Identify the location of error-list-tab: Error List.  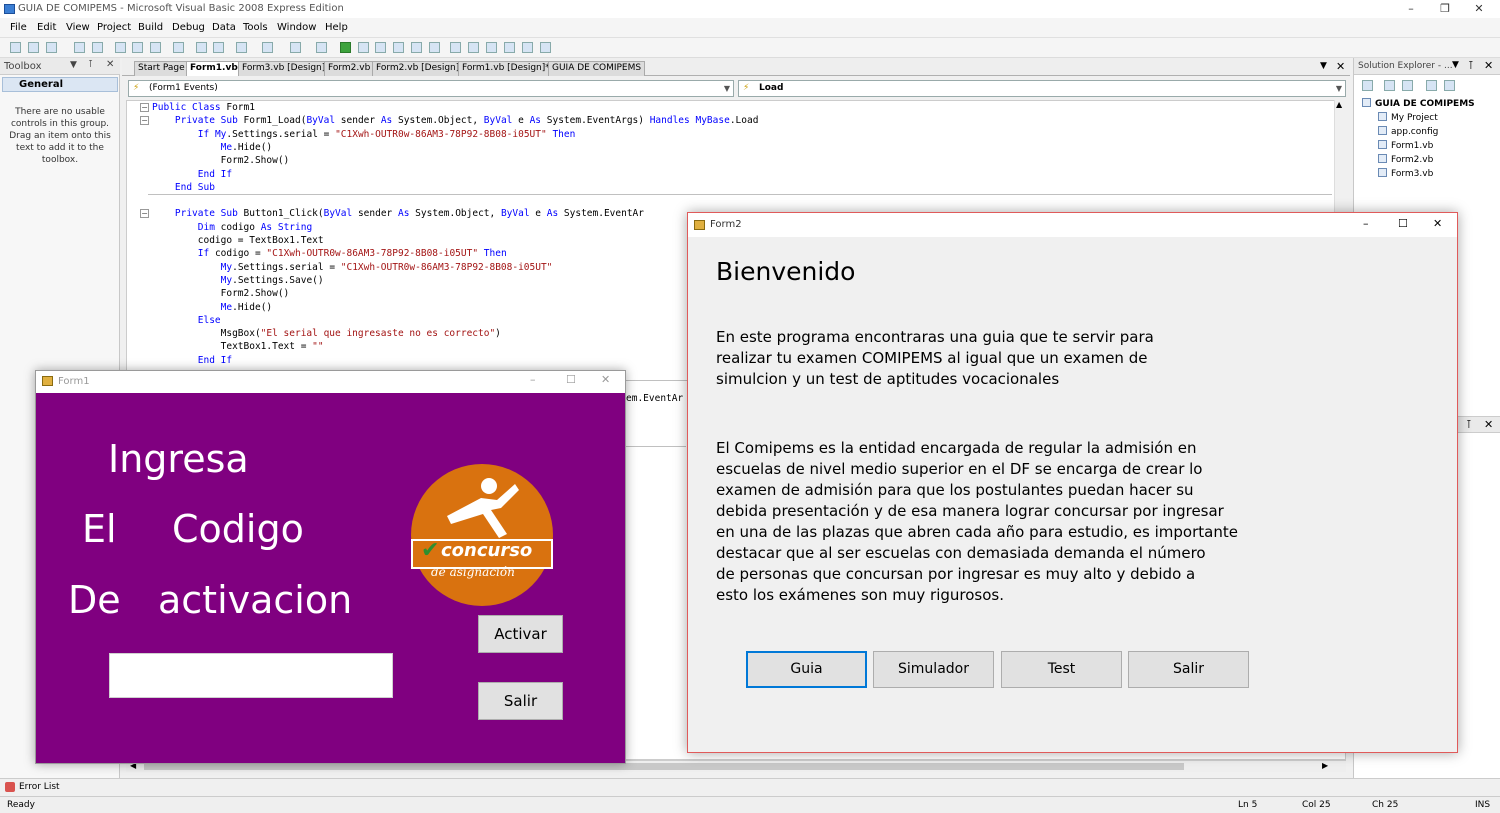
(750, 786).